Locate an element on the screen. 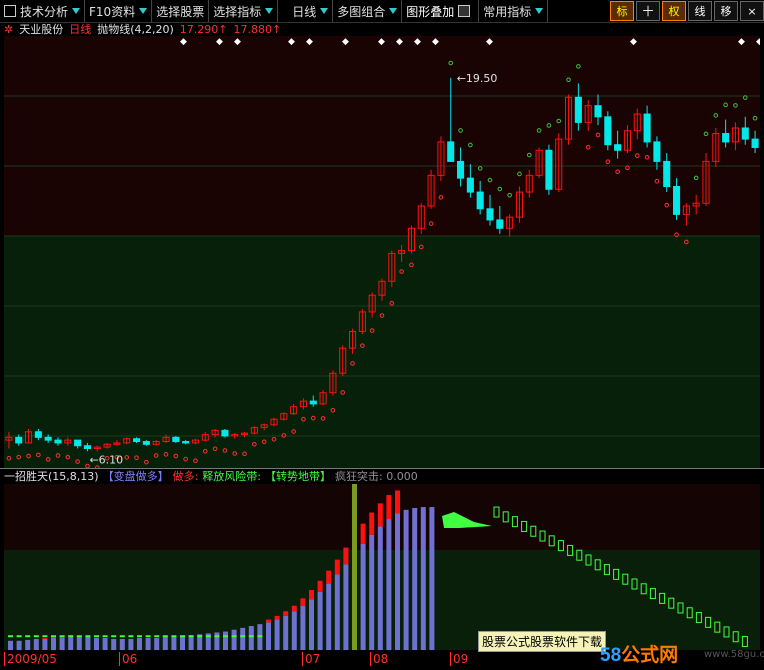 This screenshot has height=670, width=764. tag-crazy-attack: 疯狂突击: 0.000 is located at coordinates (376, 476).